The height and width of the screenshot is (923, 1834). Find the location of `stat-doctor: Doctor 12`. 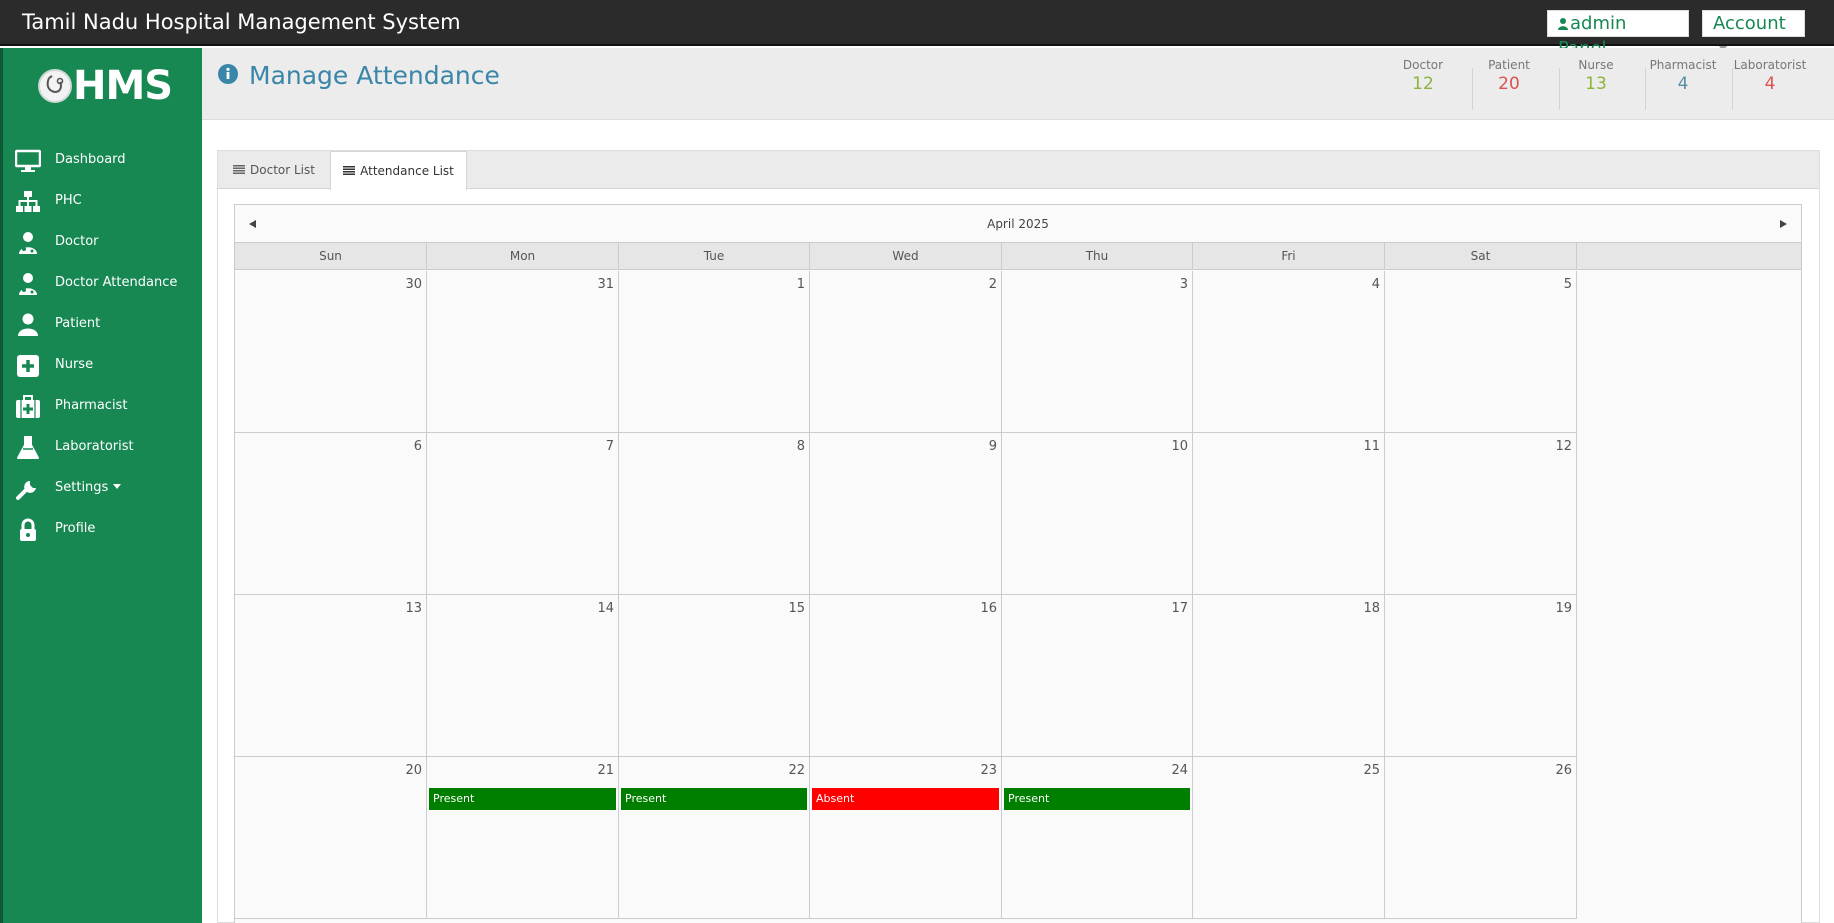

stat-doctor: Doctor 12 is located at coordinates (1423, 76).